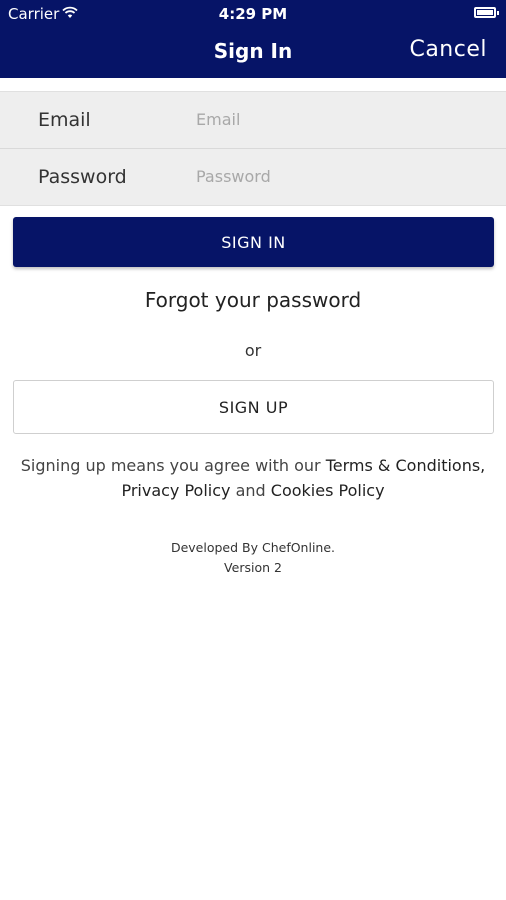 The height and width of the screenshot is (900, 506). I want to click on status-bar: Carrier 4:29 PM, so click(253, 14).